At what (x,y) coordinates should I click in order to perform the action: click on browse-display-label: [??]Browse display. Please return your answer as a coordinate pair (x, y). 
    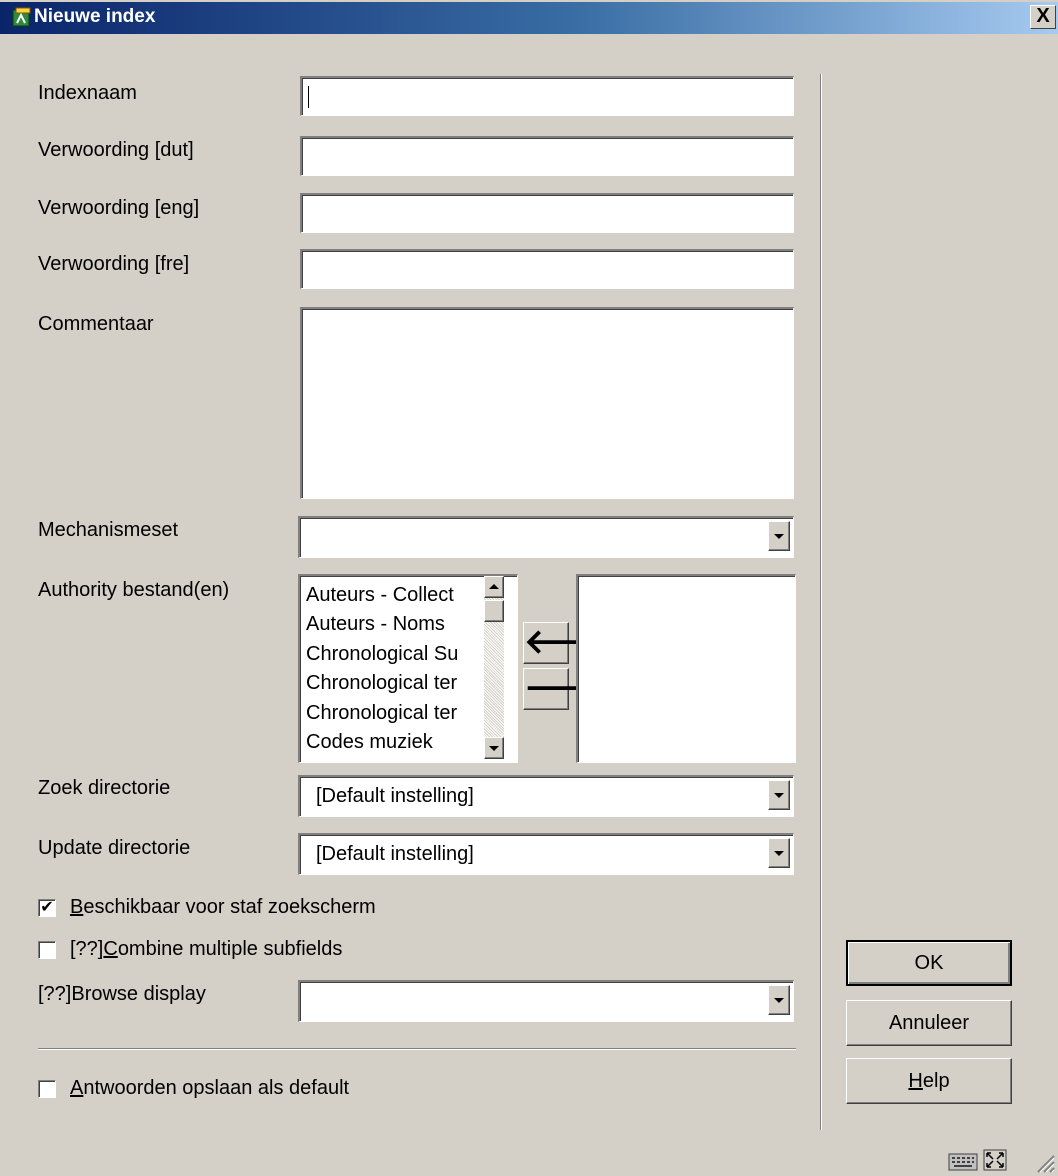
    Looking at the image, I should click on (122, 994).